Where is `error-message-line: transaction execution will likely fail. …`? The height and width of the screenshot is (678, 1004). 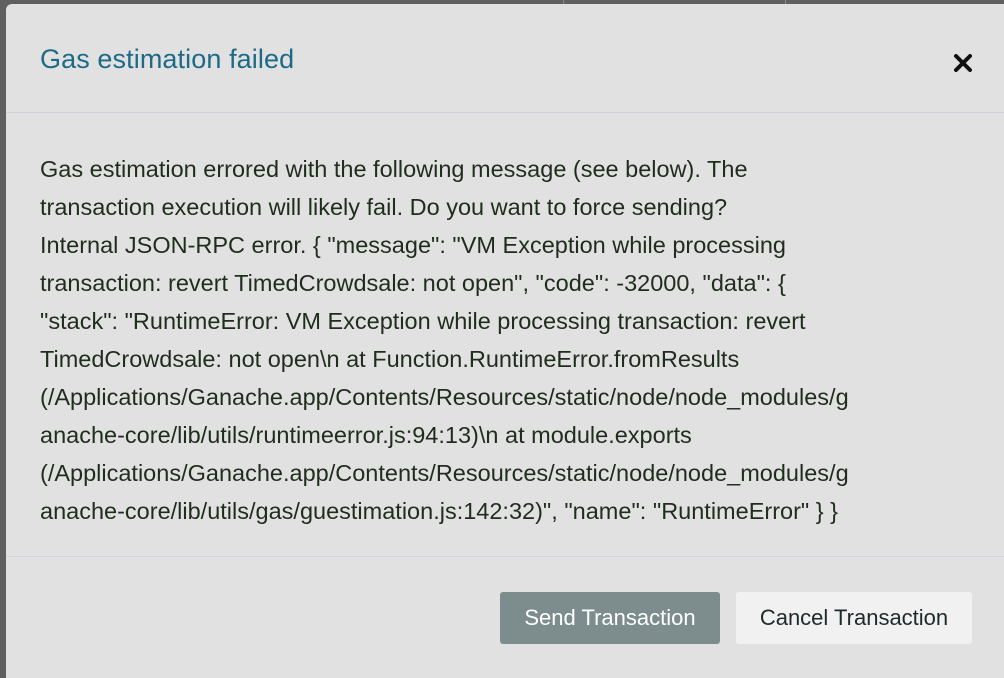
error-message-line: transaction execution will likely fail. … is located at coordinates (384, 207).